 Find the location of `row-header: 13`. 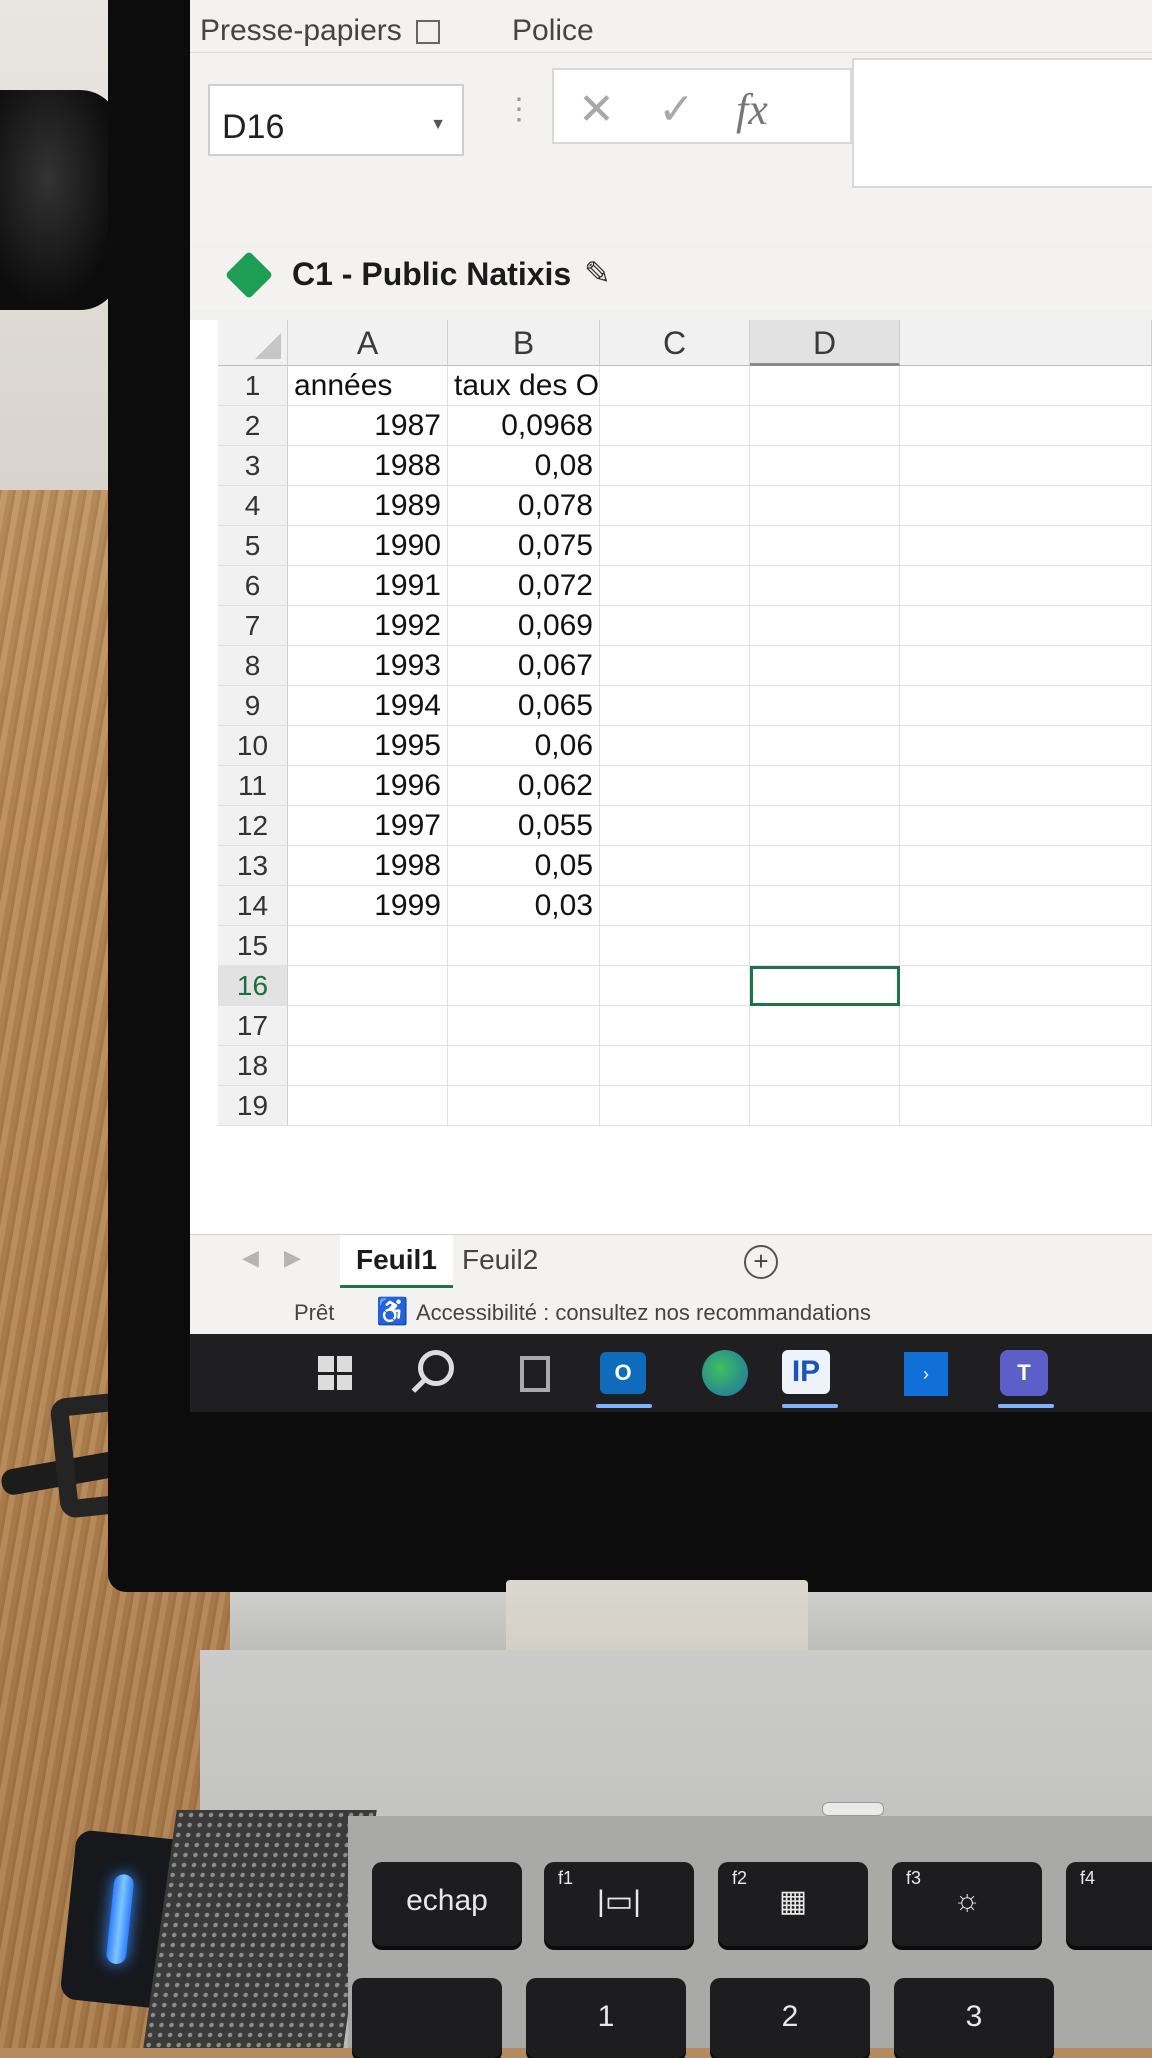

row-header: 13 is located at coordinates (253, 866).